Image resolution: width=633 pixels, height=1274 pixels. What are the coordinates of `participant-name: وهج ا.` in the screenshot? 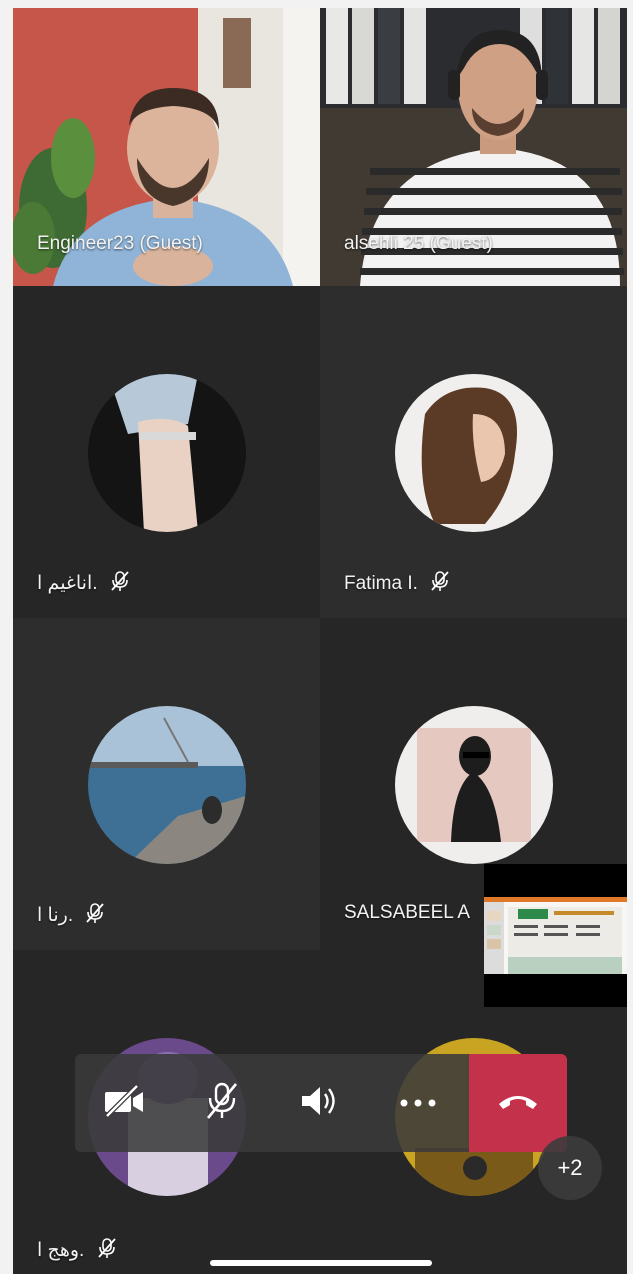 It's located at (61, 1251).